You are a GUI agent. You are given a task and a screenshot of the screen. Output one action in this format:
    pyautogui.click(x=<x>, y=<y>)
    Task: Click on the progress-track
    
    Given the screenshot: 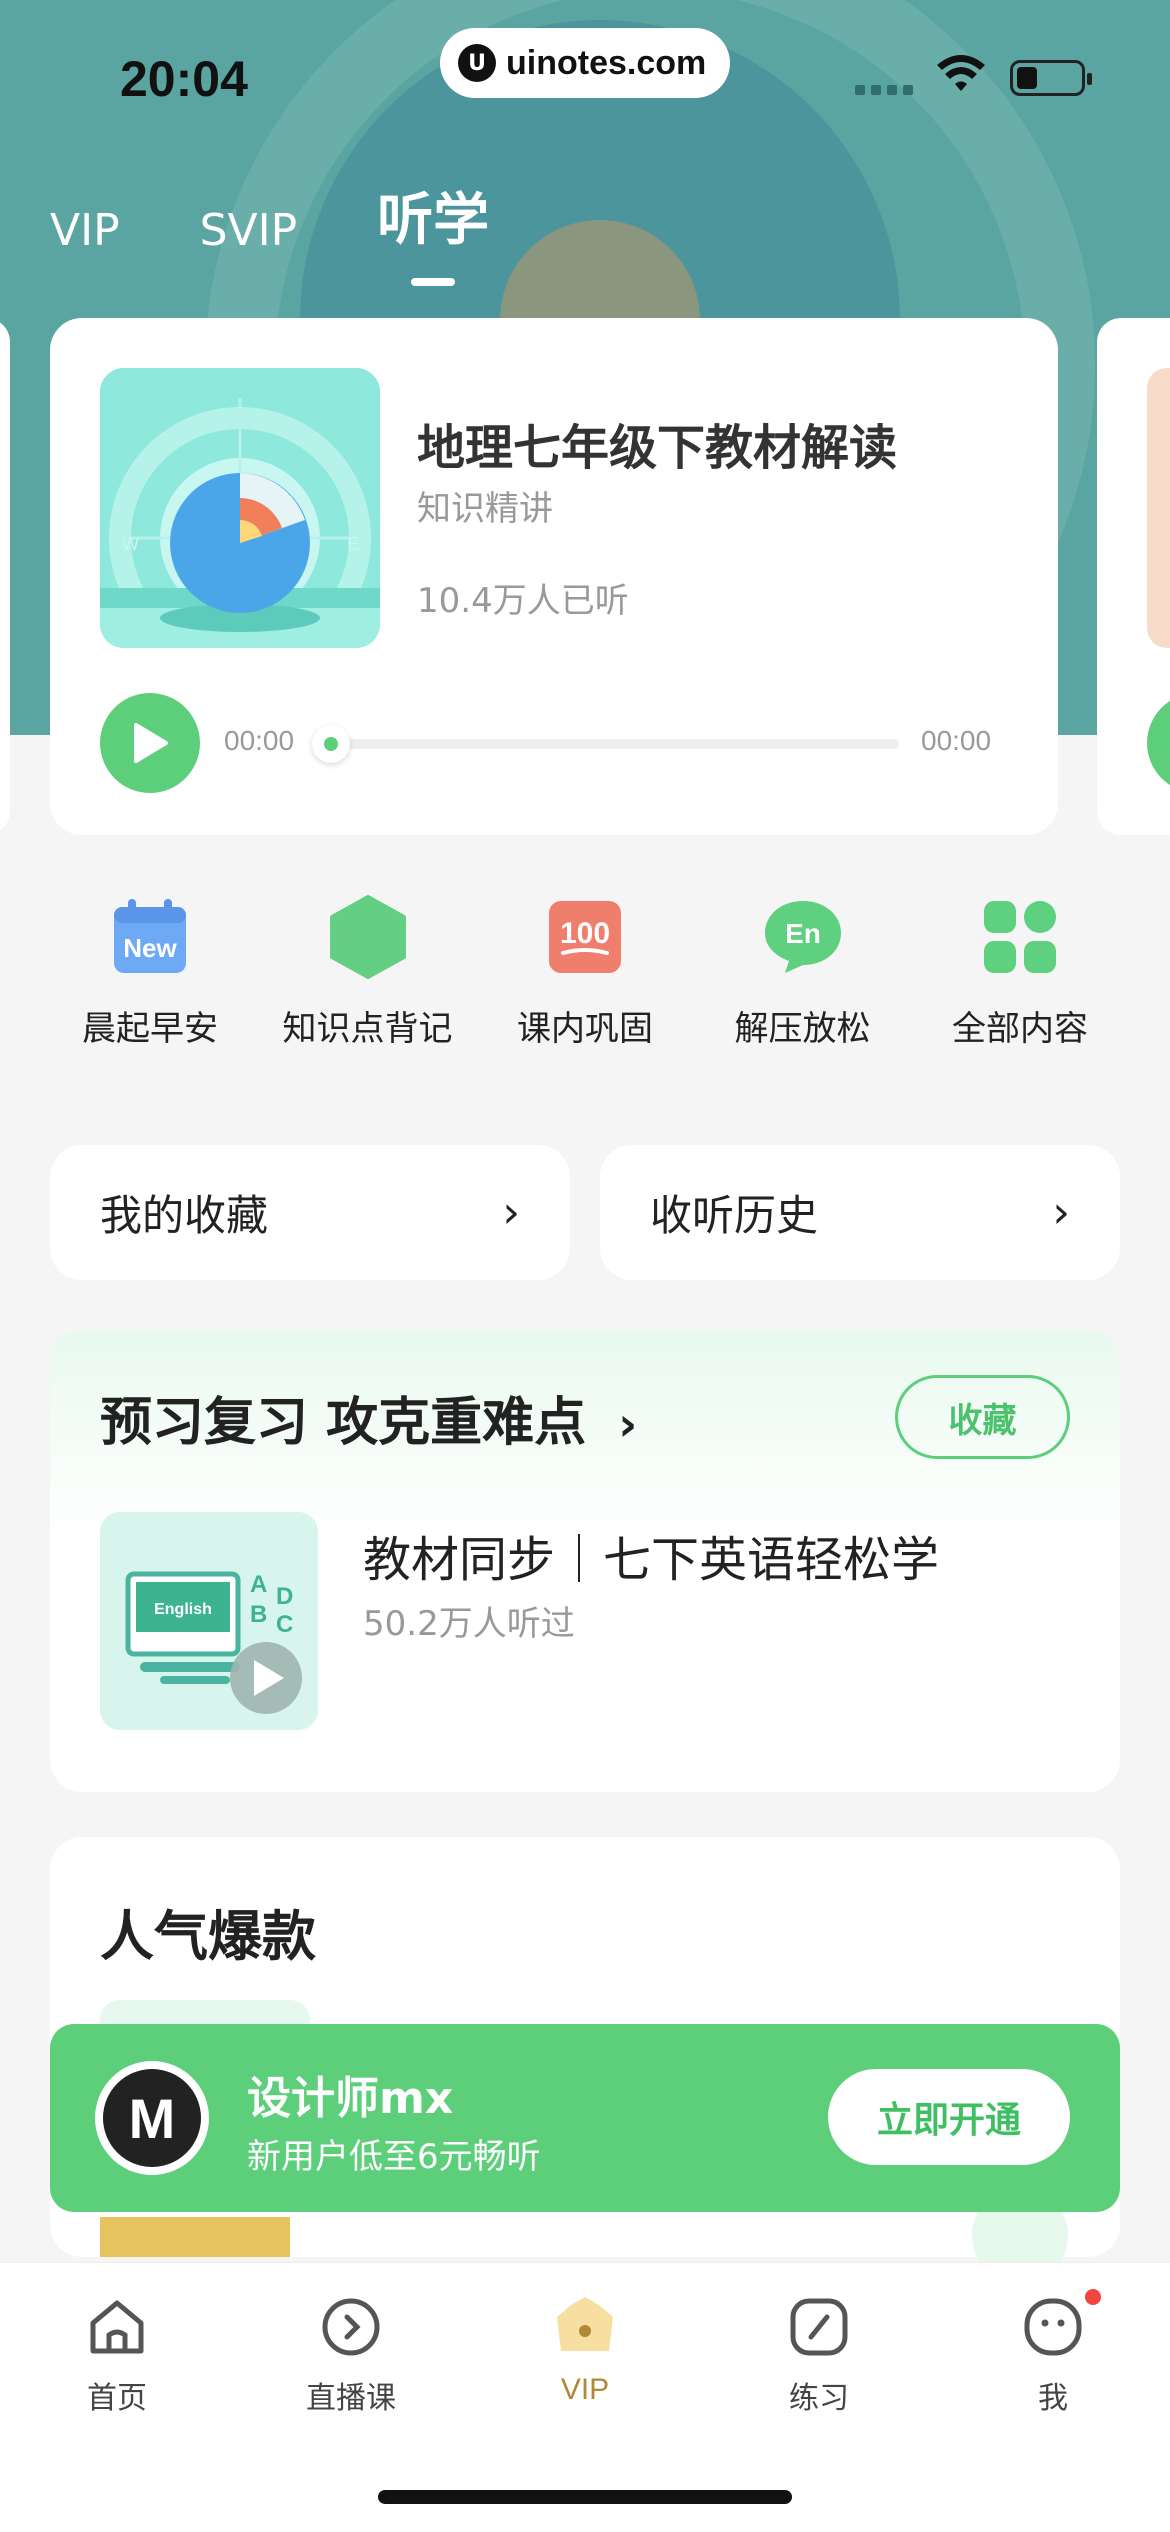 What is the action you would take?
    pyautogui.click(x=613, y=744)
    